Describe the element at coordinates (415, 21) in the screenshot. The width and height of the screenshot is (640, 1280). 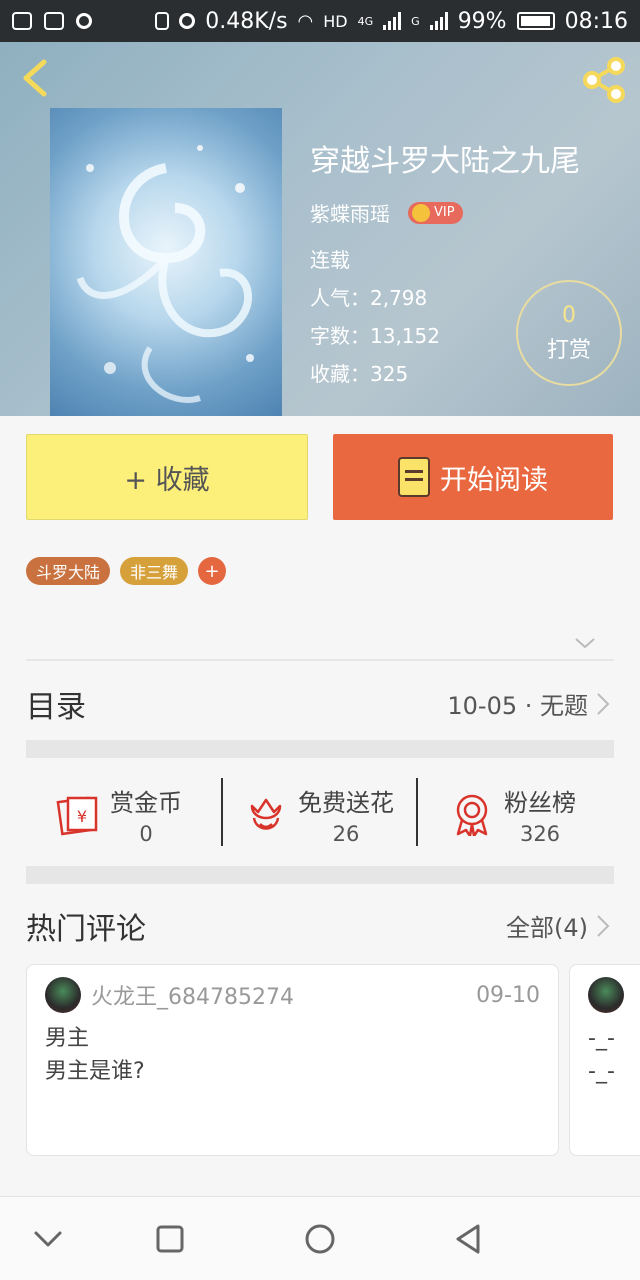
I see `network-g-label: G` at that location.